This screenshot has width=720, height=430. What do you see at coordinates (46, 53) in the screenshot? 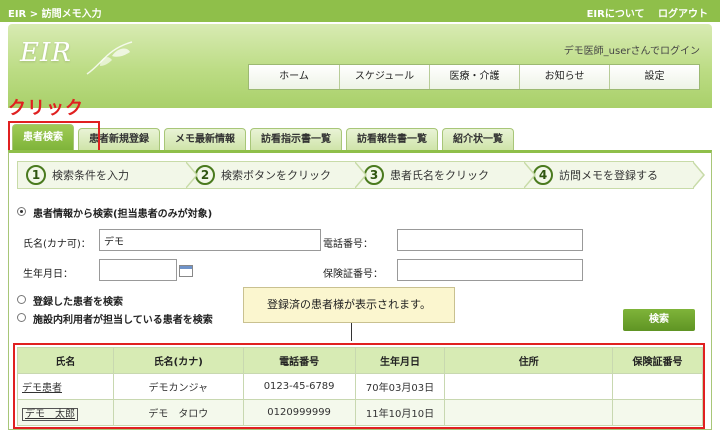
I see `logo: EIR` at bounding box center [46, 53].